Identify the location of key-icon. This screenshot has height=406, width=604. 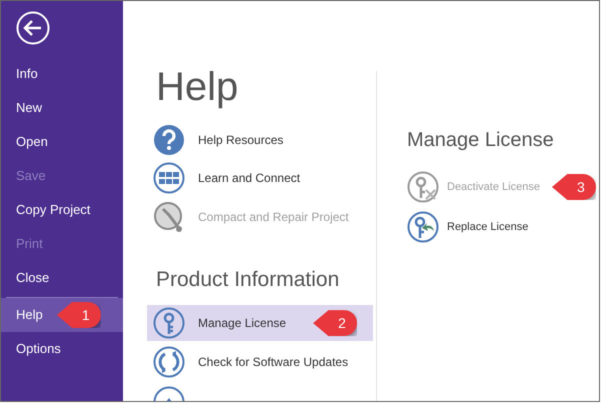
(169, 323).